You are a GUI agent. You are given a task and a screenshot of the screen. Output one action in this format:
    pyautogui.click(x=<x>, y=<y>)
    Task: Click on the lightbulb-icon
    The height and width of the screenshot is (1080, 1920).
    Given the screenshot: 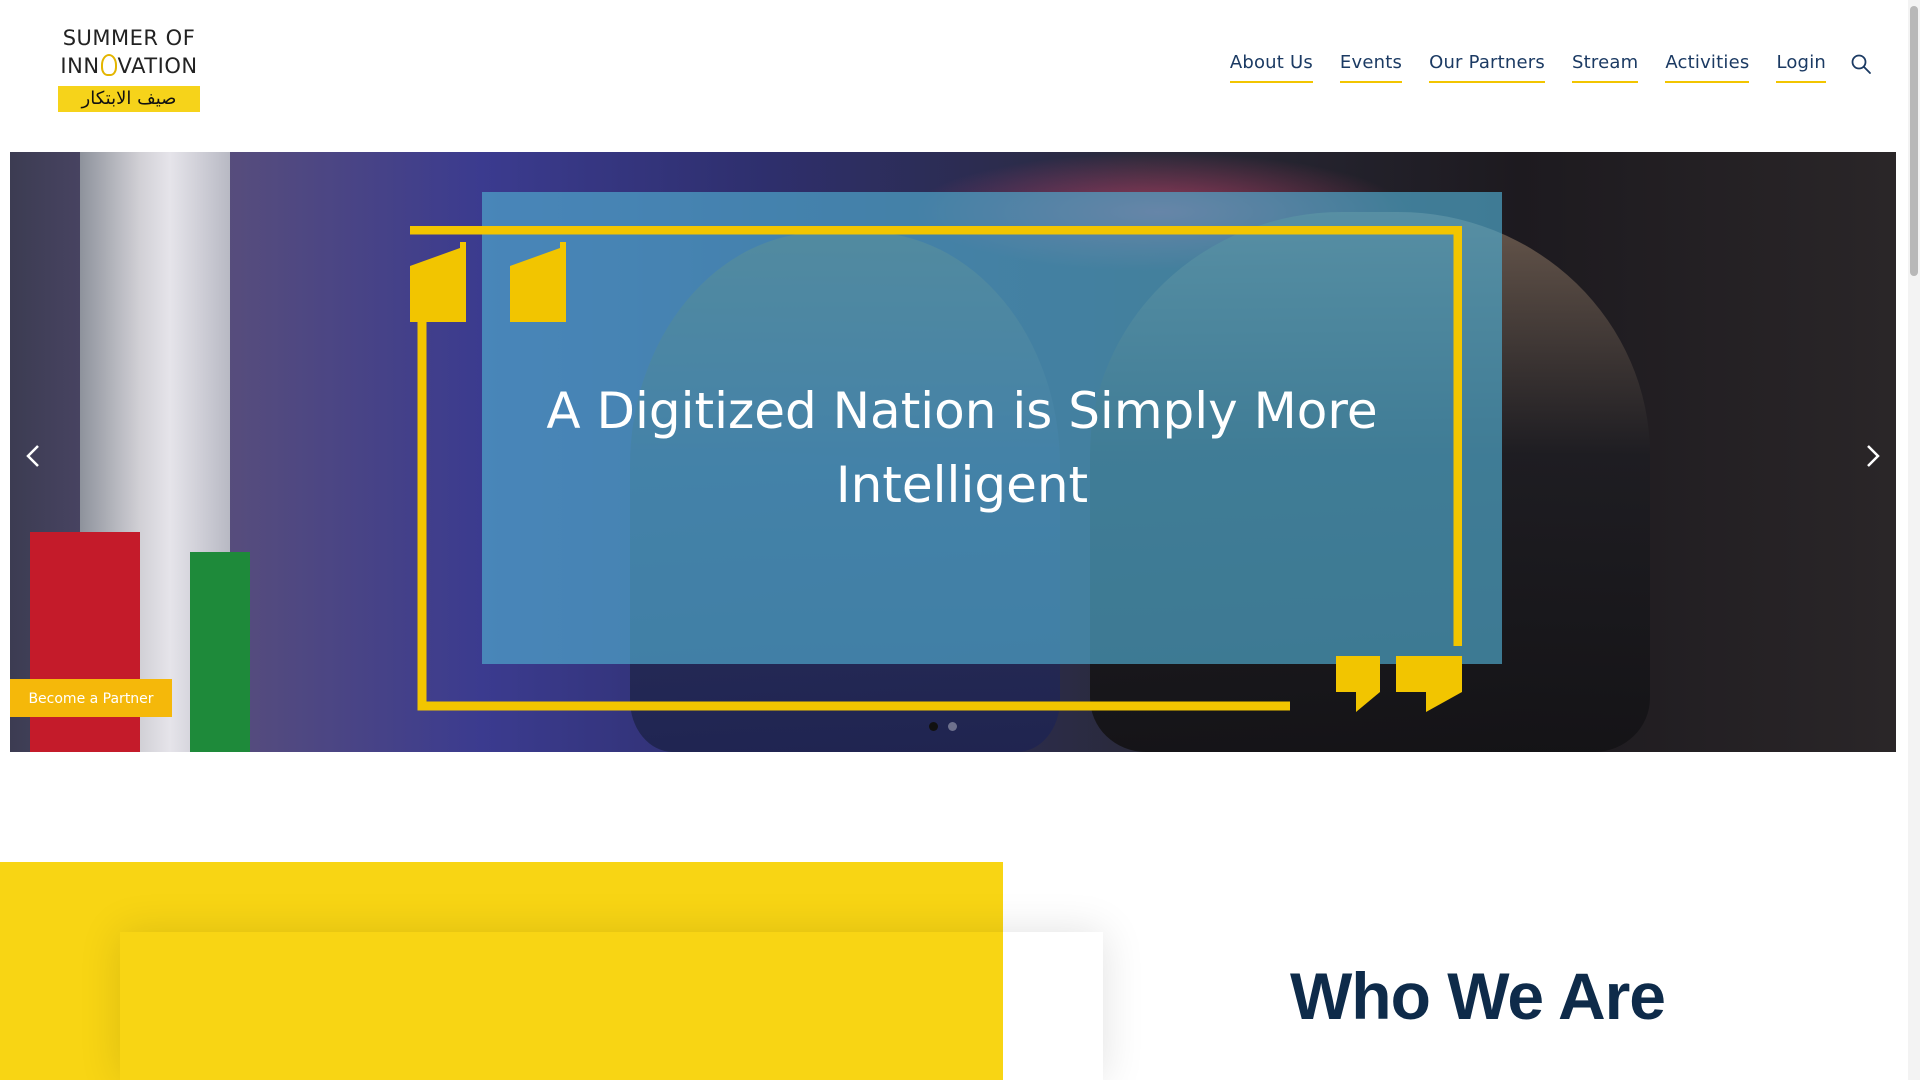 What is the action you would take?
    pyautogui.click(x=108, y=65)
    